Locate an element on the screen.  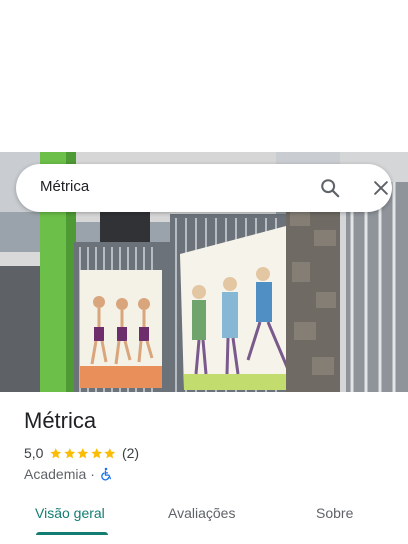
rating-row: 5,0 (2) is located at coordinates (81, 453).